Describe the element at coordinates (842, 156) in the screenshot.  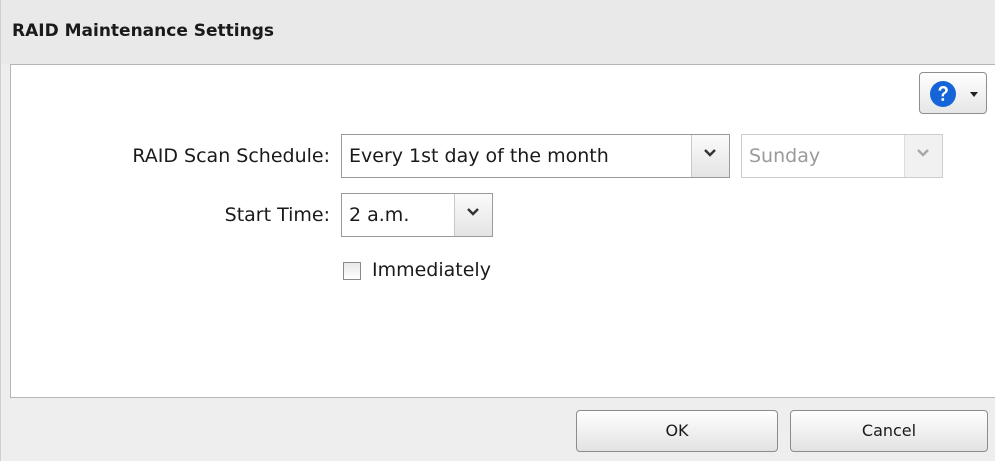
I see `weekday-select: Sunday` at that location.